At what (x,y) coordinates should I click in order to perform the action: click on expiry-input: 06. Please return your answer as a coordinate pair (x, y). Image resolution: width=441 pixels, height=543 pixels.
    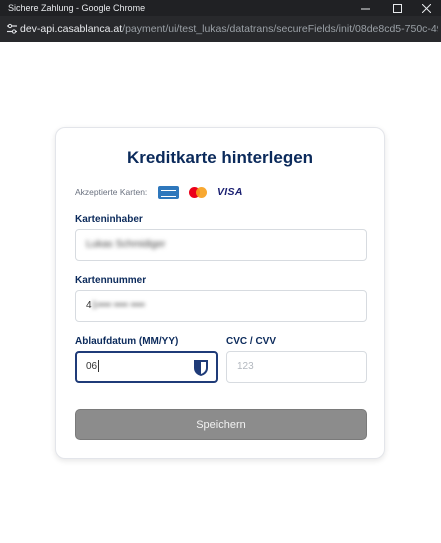
    Looking at the image, I should click on (146, 367).